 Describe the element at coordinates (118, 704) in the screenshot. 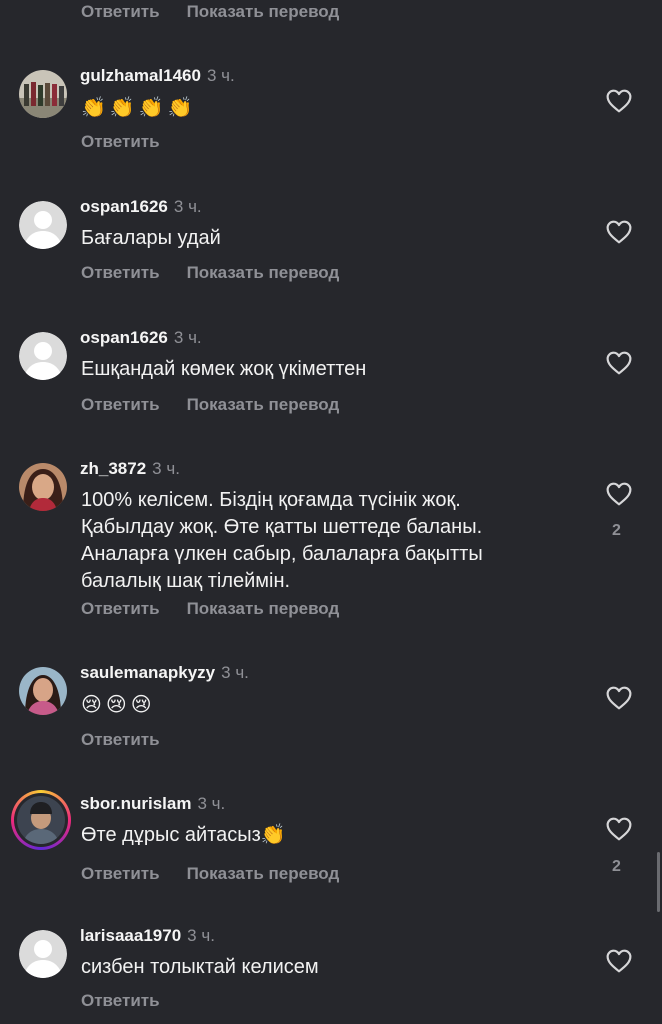

I see `comment-text: 😢😢😢` at that location.